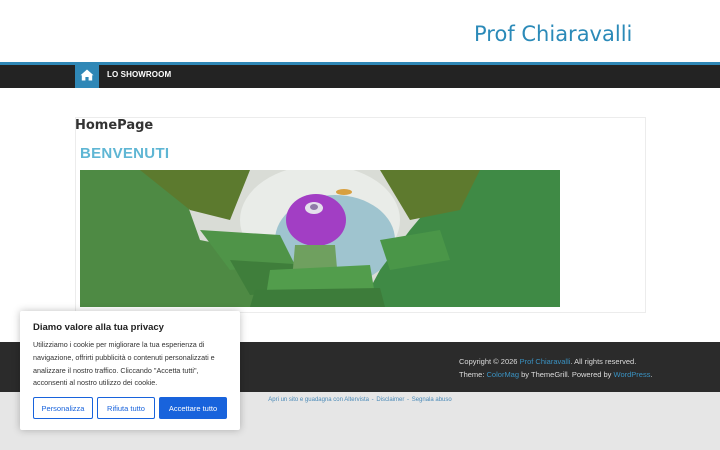 This screenshot has width=720, height=450. What do you see at coordinates (566, 374) in the screenshot?
I see `theme-middle: by ThemeGrill. Powered by` at bounding box center [566, 374].